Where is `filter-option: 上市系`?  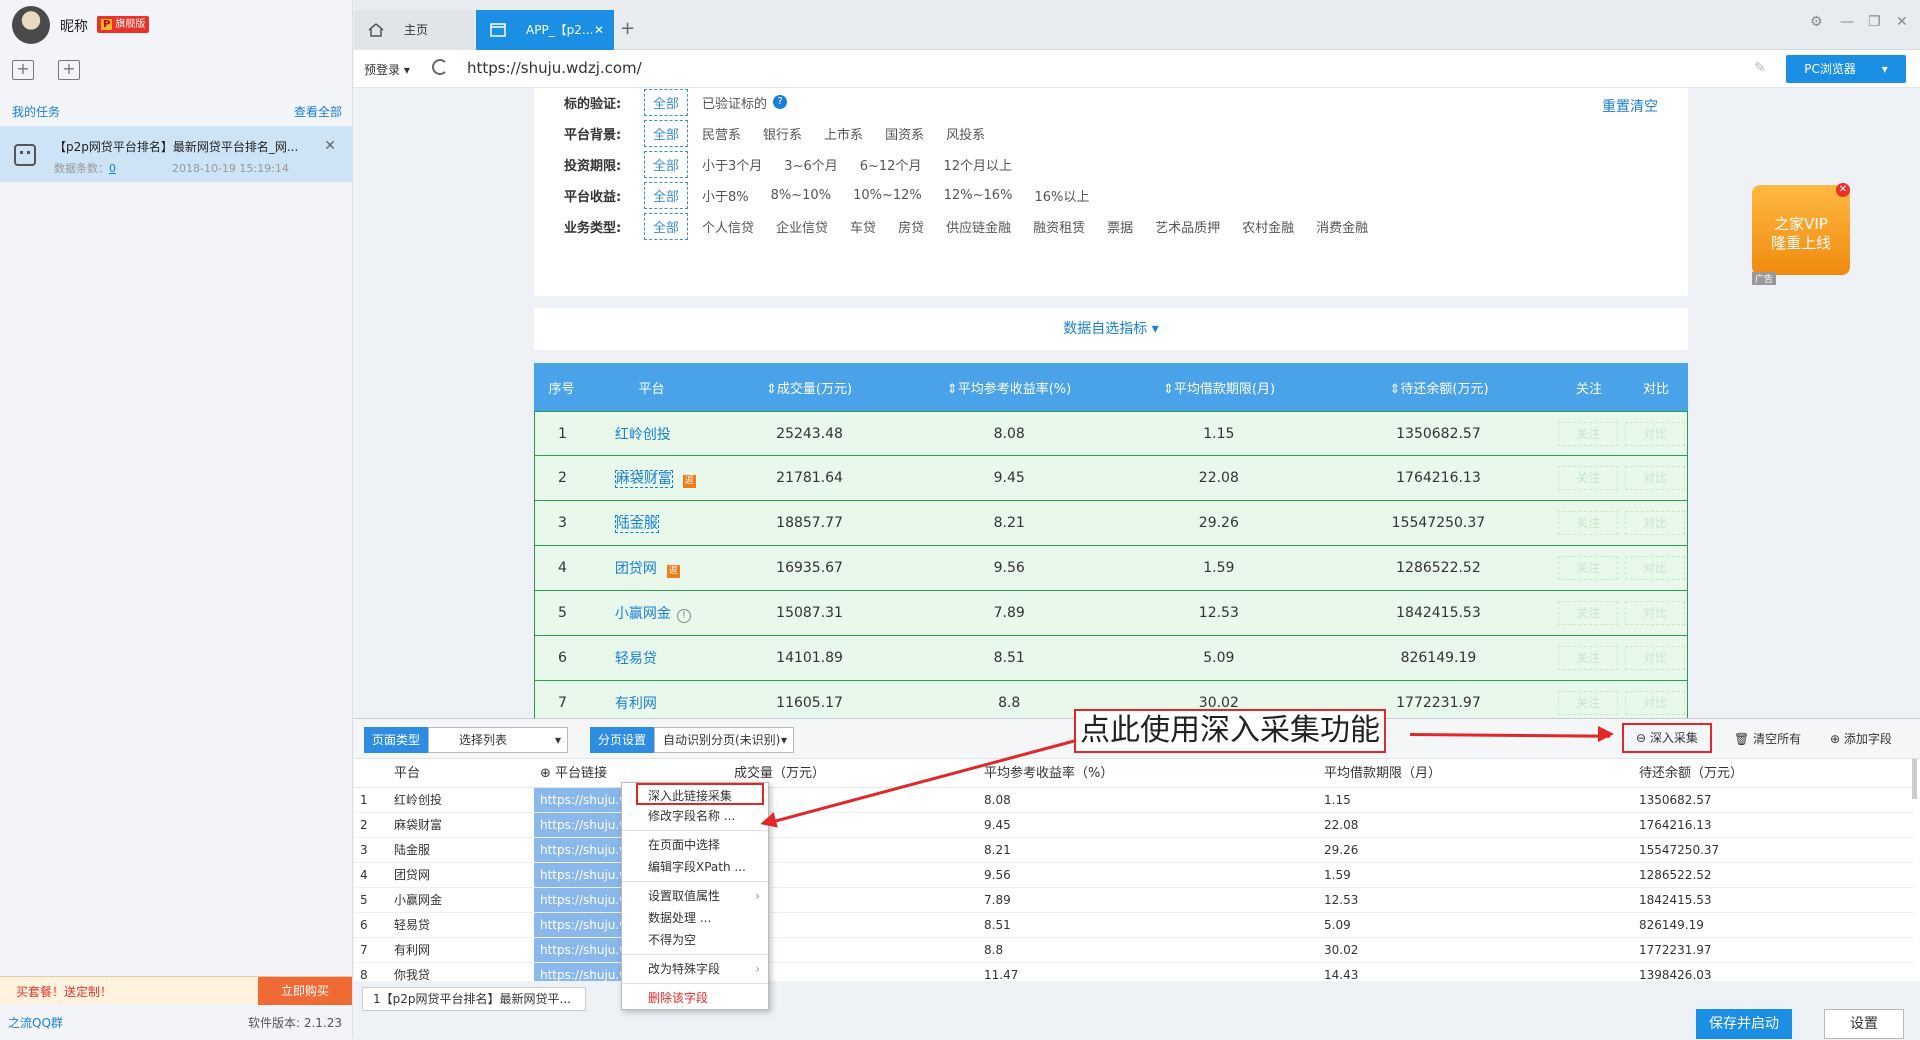
filter-option: 上市系 is located at coordinates (843, 133).